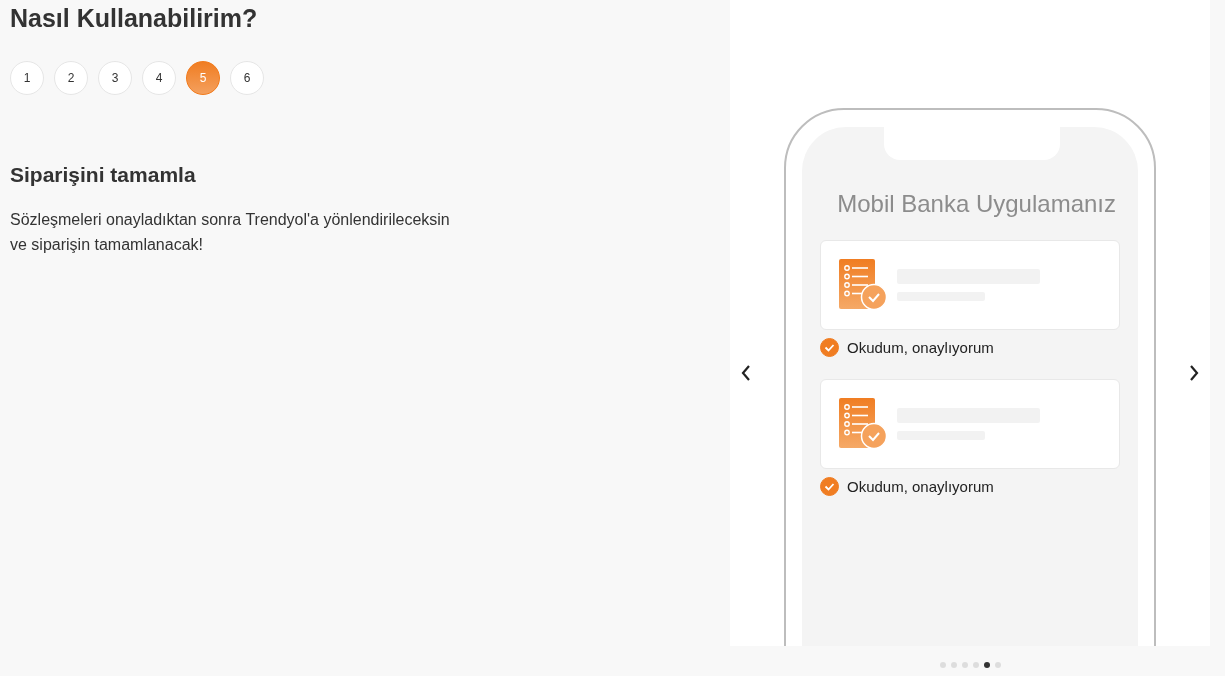 This screenshot has height=676, width=1225. What do you see at coordinates (115, 78) in the screenshot?
I see `step-button: 3` at bounding box center [115, 78].